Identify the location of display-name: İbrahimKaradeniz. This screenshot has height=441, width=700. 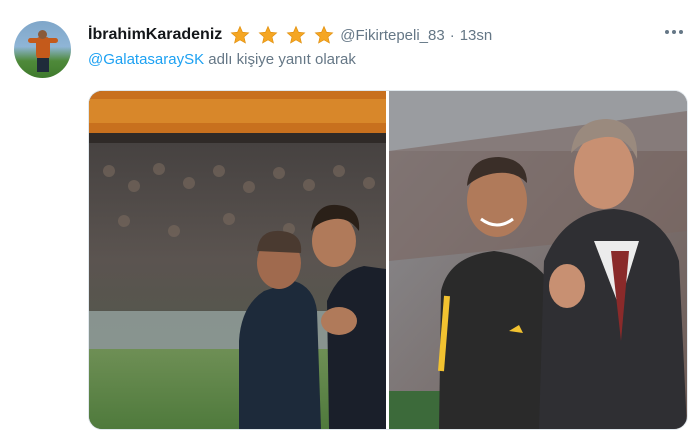
(155, 35).